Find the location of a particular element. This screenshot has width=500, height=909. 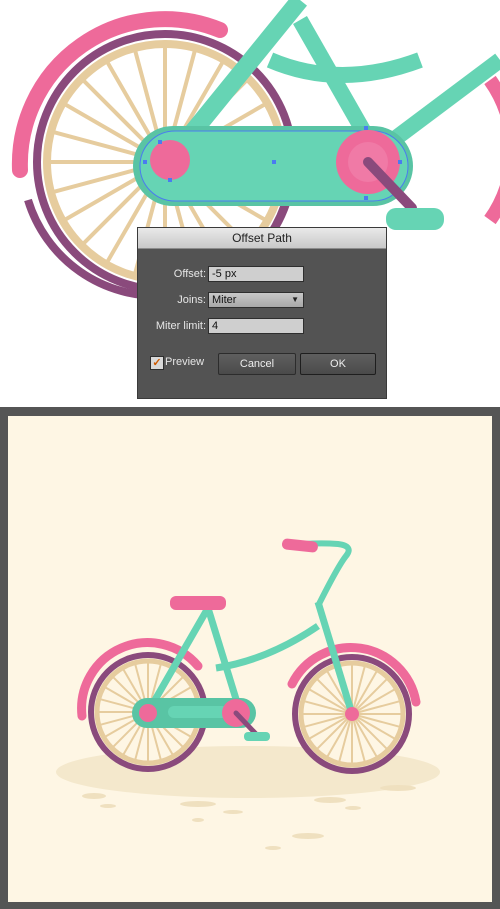

chevron-down-icon: ▼ is located at coordinates (295, 299).